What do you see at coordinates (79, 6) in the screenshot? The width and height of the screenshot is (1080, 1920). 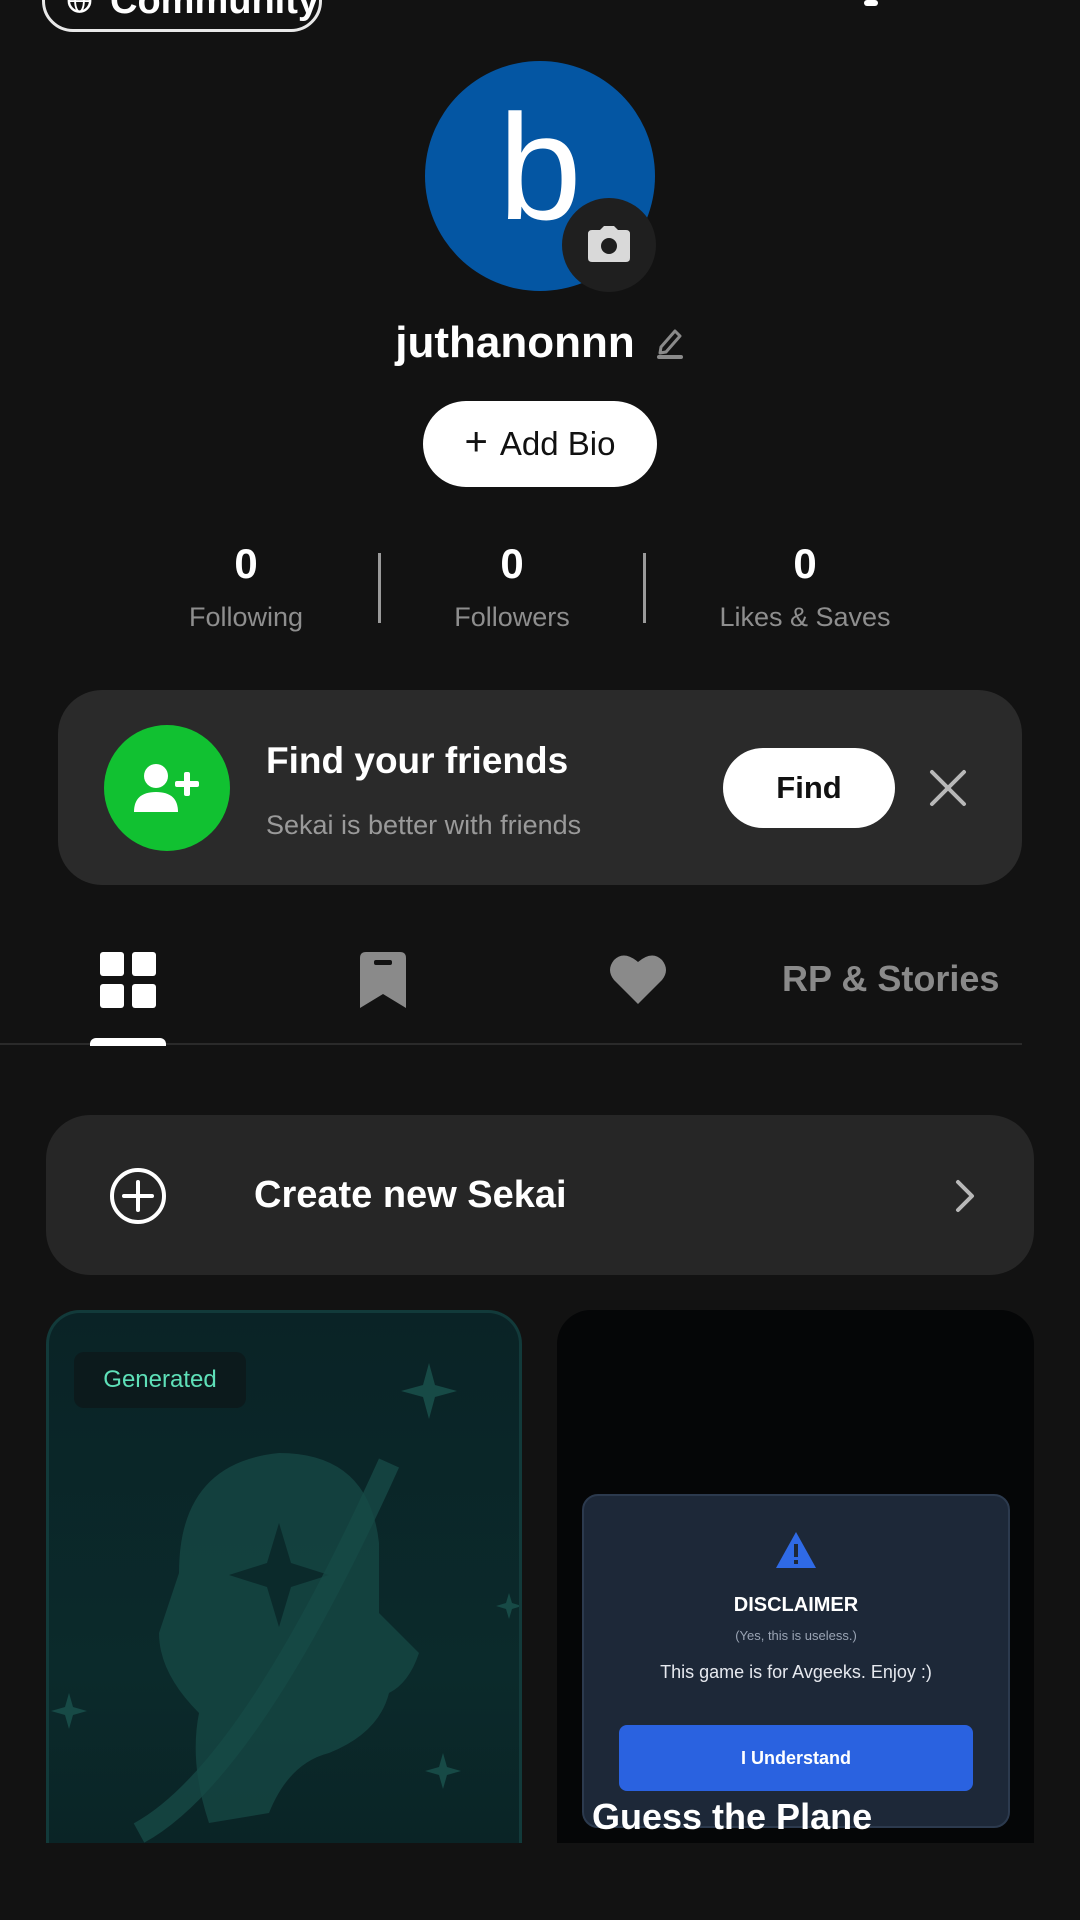 I see `globe-icon` at bounding box center [79, 6].